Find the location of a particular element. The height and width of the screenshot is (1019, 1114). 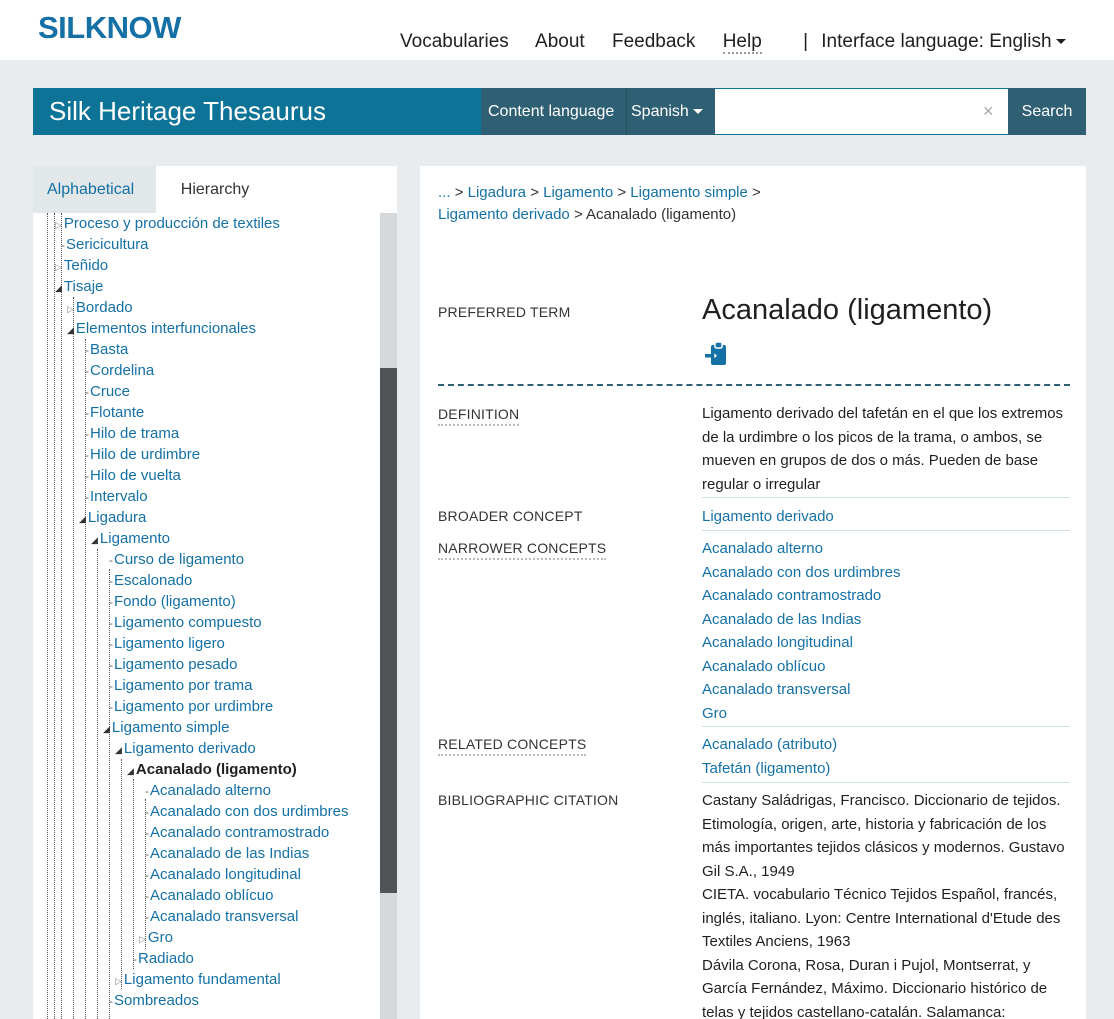

narrower-concept-link: Acanalado de las Indias is located at coordinates (887, 620).